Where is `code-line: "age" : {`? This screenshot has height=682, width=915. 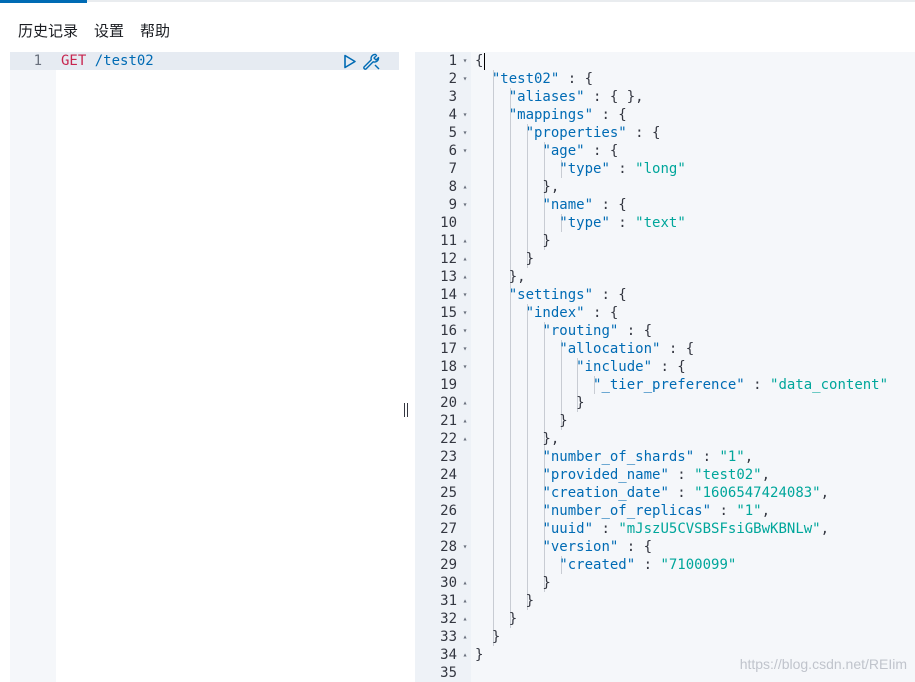
code-line: "age" : { is located at coordinates (580, 151).